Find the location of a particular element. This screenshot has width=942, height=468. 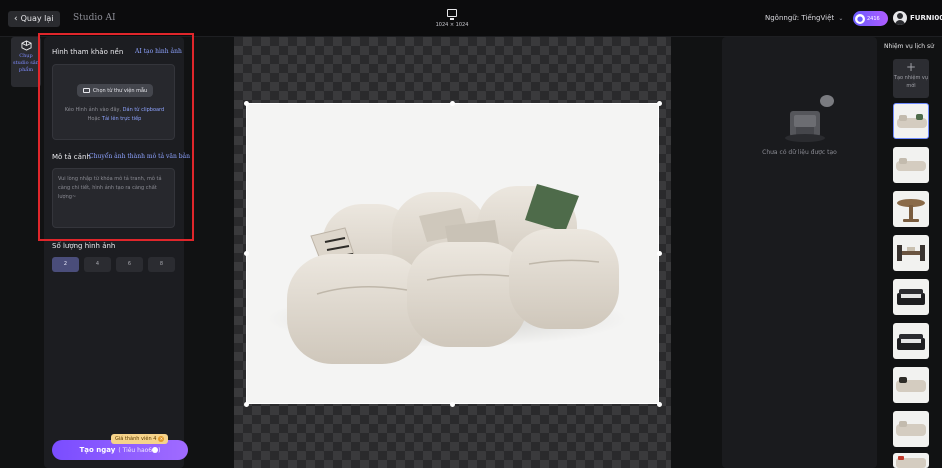

mode-item-label: Chụp studio sản phẩm is located at coordinates (26, 63).